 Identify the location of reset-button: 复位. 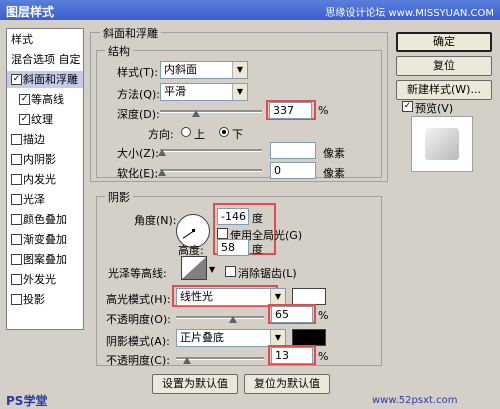
(444, 66).